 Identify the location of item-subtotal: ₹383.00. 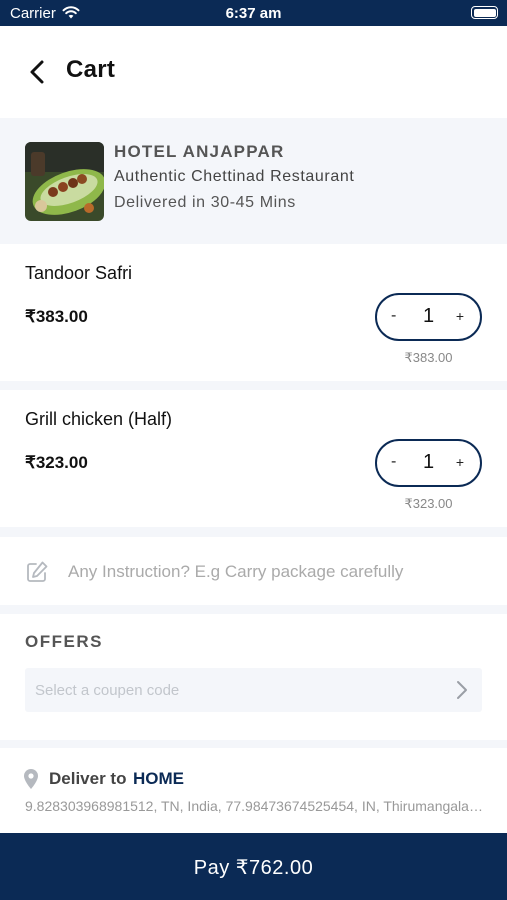
(428, 357).